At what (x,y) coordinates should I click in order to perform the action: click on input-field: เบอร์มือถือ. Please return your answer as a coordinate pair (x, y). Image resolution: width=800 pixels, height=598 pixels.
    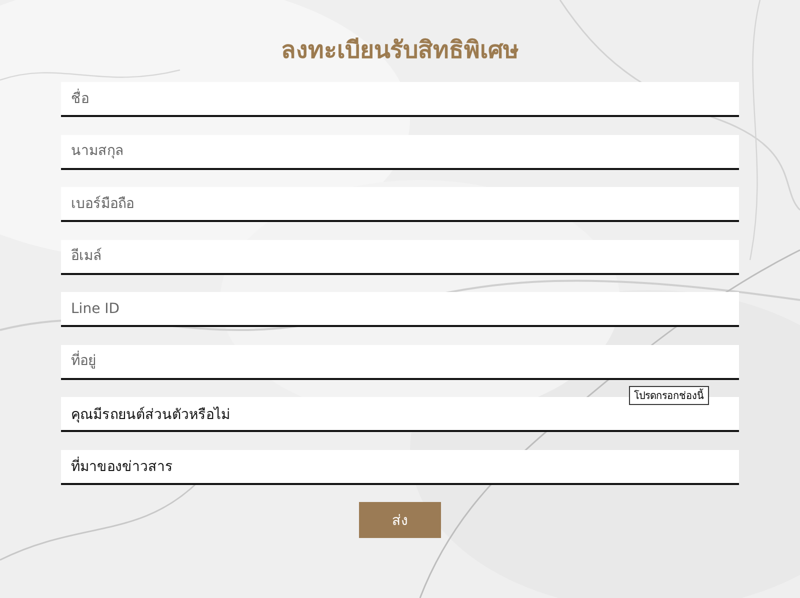
    Looking at the image, I should click on (400, 204).